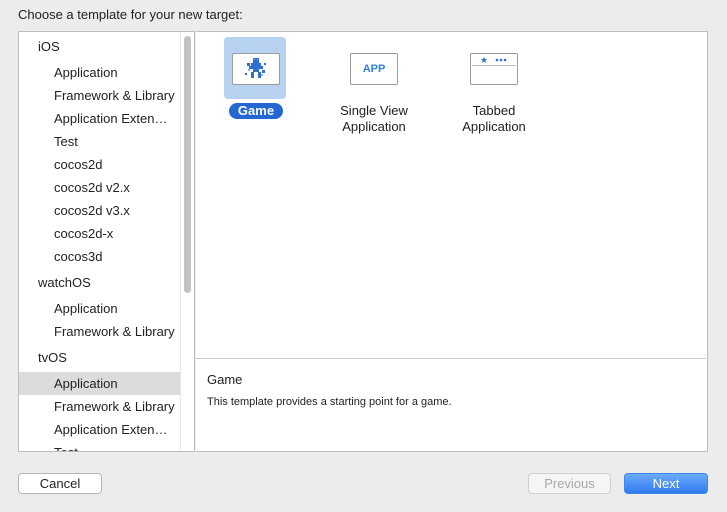 The width and height of the screenshot is (727, 512). I want to click on sidebar-group-watchos: watchOS, so click(100, 282).